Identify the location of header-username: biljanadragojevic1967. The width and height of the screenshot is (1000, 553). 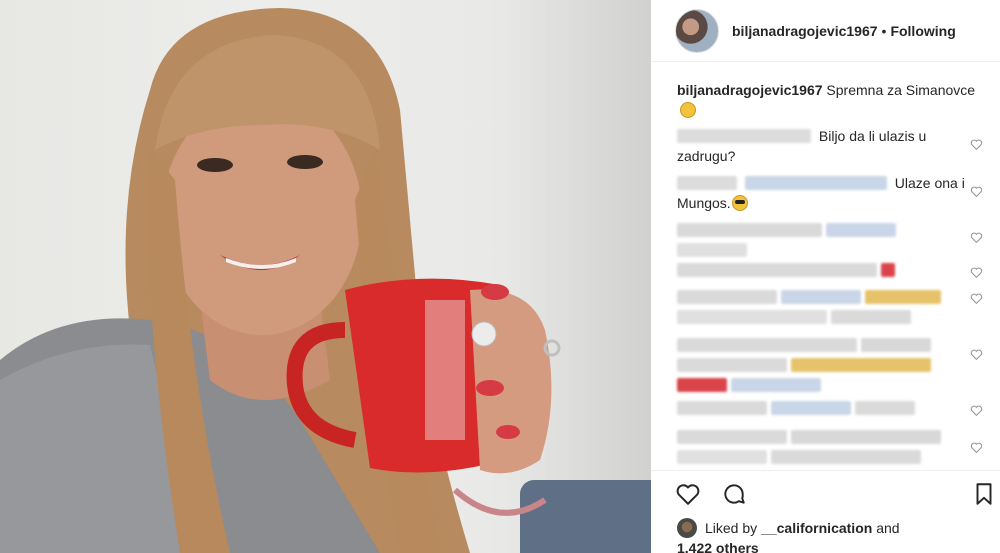
(805, 31).